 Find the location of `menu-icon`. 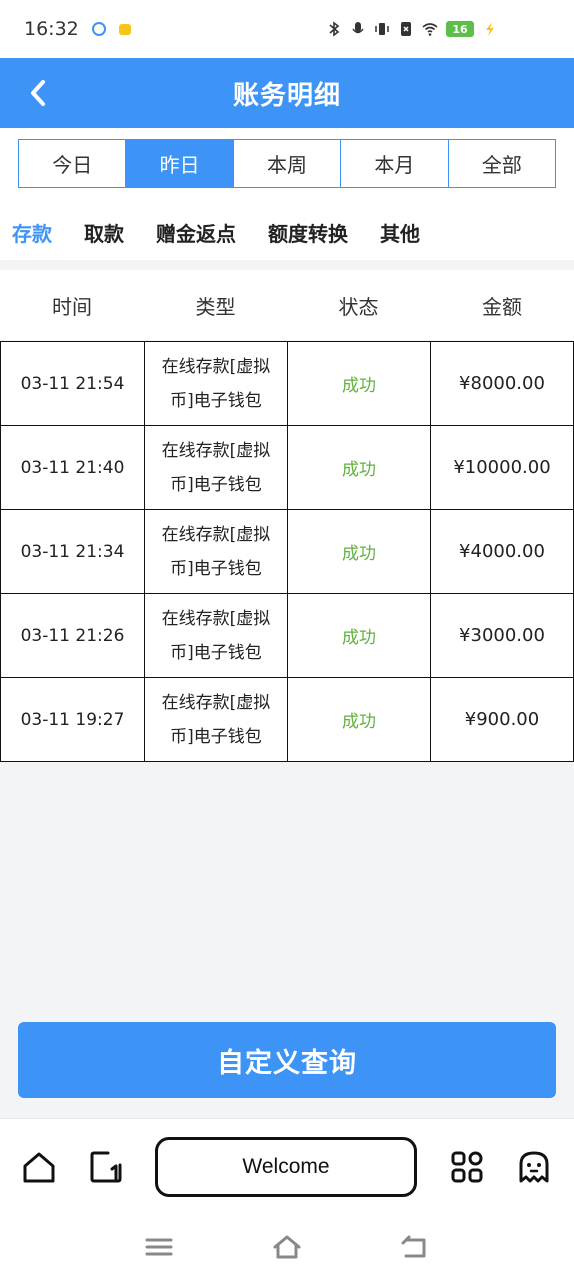

menu-icon is located at coordinates (159, 1247).